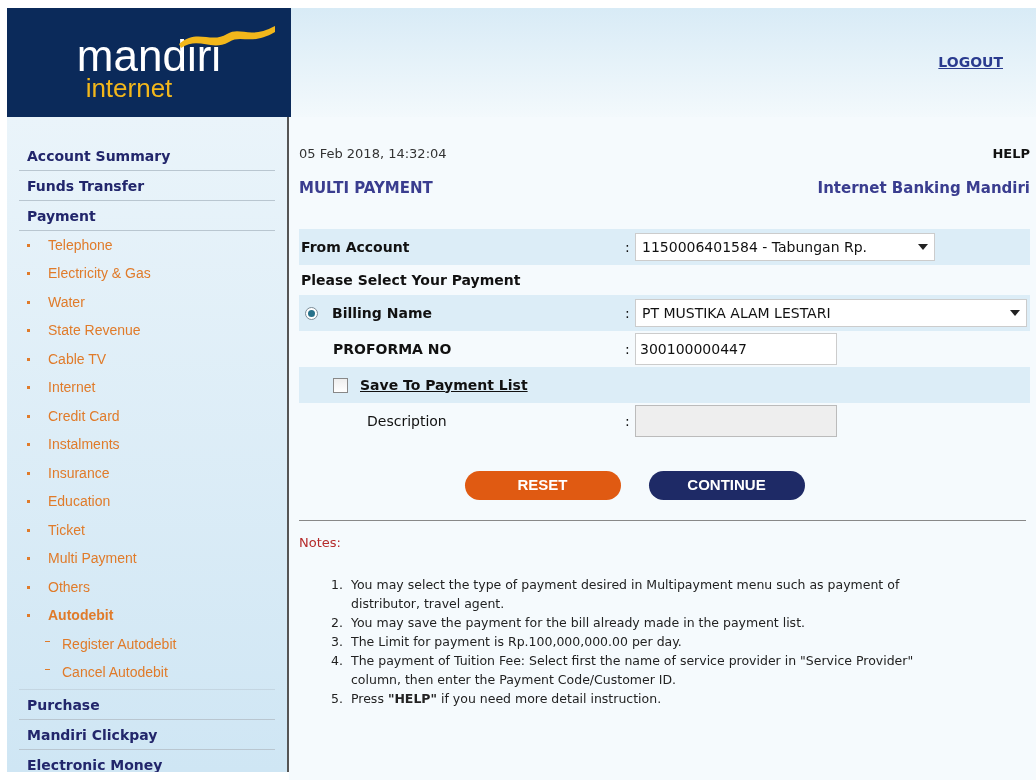  I want to click on notes-heading: Notes:, so click(320, 543).